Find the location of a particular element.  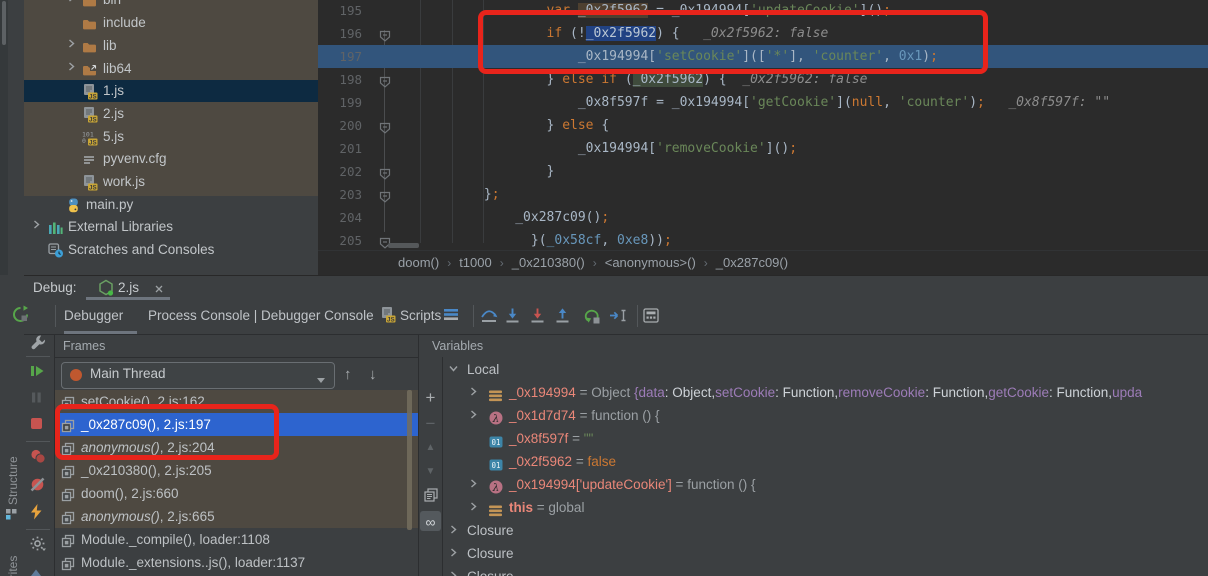

tab-scripts: Scripts is located at coordinates (420, 315).